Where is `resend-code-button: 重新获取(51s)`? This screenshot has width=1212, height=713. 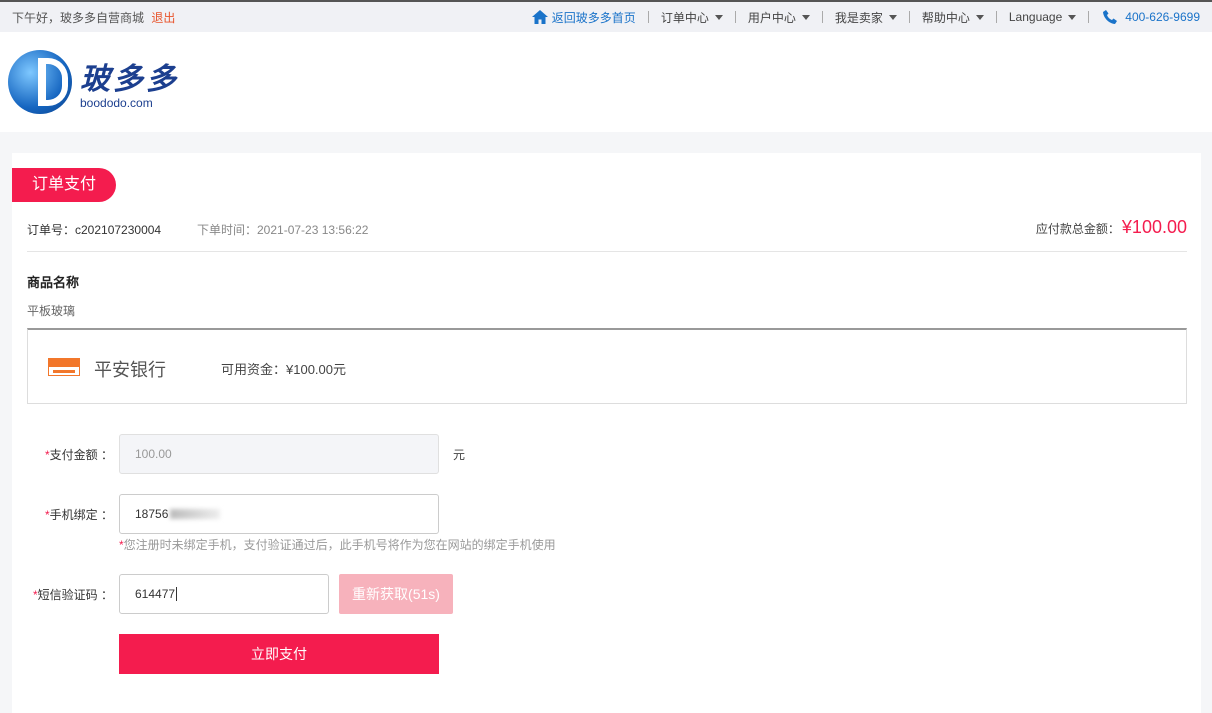
resend-code-button: 重新获取(51s) is located at coordinates (396, 594).